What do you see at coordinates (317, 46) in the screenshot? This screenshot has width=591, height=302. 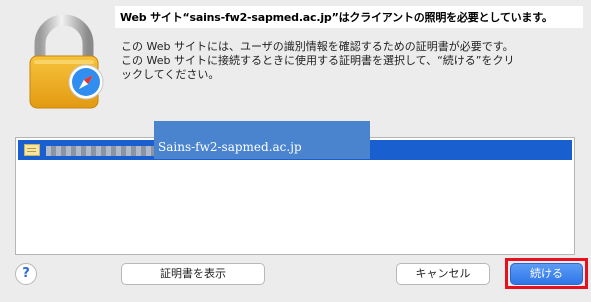 I see `message-line: この Web サイトには、ユーザの識別情報を確認するための証明書が必要です。` at bounding box center [317, 46].